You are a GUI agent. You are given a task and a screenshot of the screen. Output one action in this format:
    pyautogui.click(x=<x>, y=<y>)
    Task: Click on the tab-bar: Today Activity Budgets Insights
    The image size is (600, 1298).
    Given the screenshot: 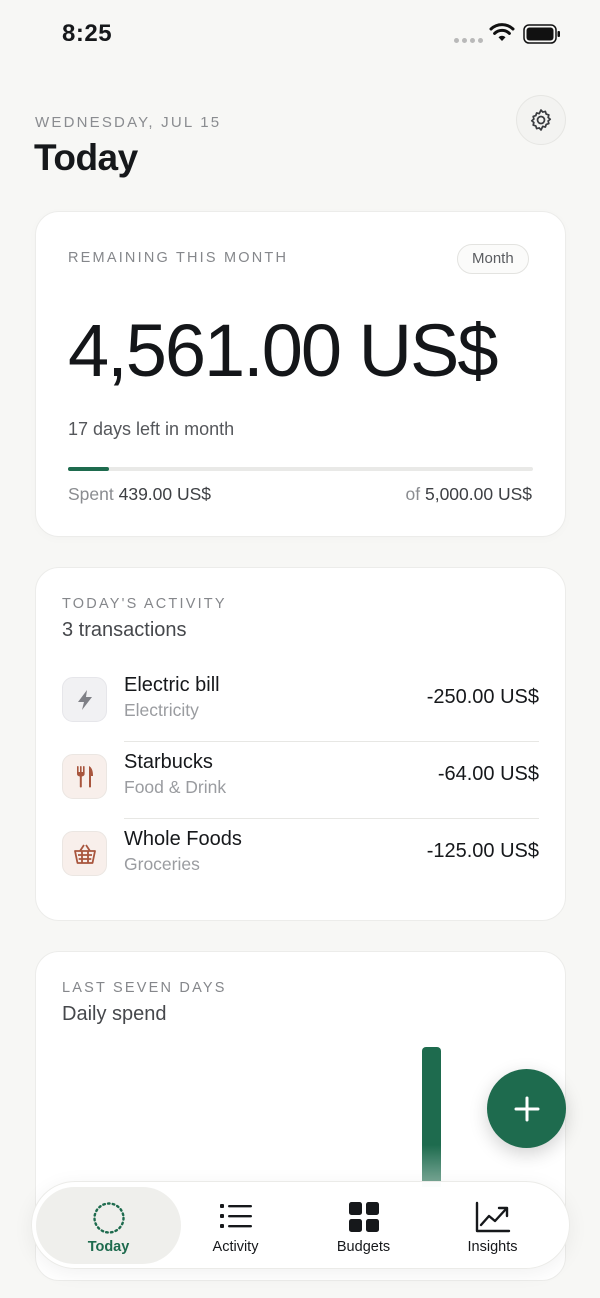 What is the action you would take?
    pyautogui.click(x=300, y=1225)
    